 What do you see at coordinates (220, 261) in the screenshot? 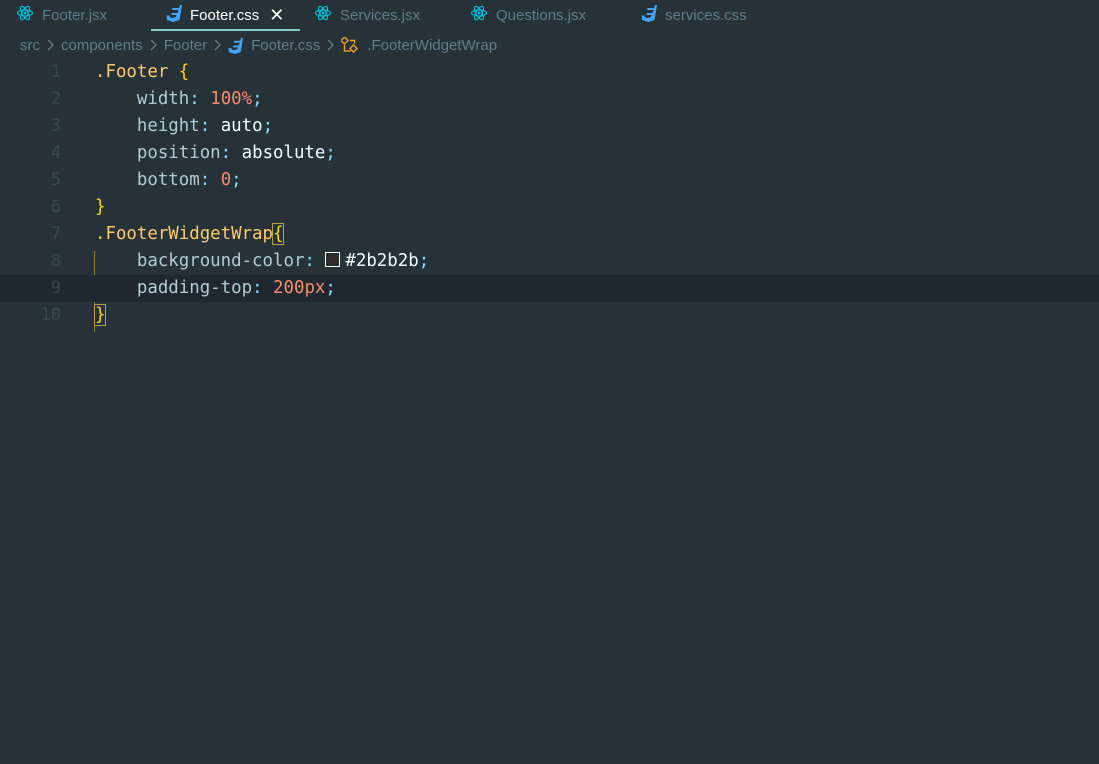
I see `css-property: background-color` at bounding box center [220, 261].